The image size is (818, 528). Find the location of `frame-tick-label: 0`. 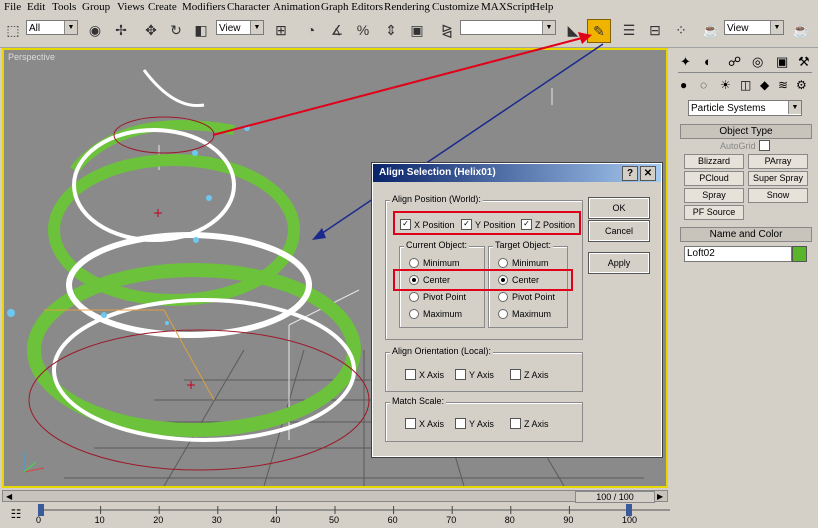

frame-tick-label: 0 is located at coordinates (39, 520).